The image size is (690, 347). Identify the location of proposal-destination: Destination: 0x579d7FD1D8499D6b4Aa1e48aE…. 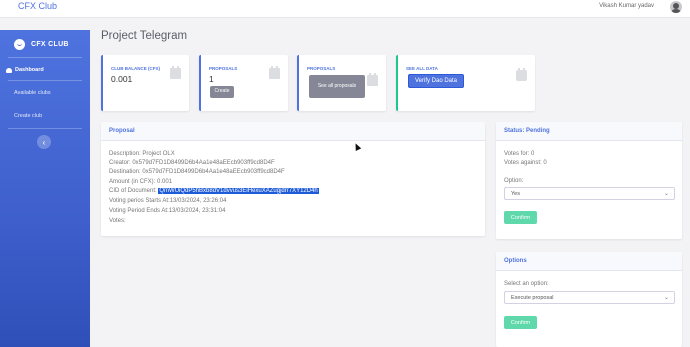
(197, 172).